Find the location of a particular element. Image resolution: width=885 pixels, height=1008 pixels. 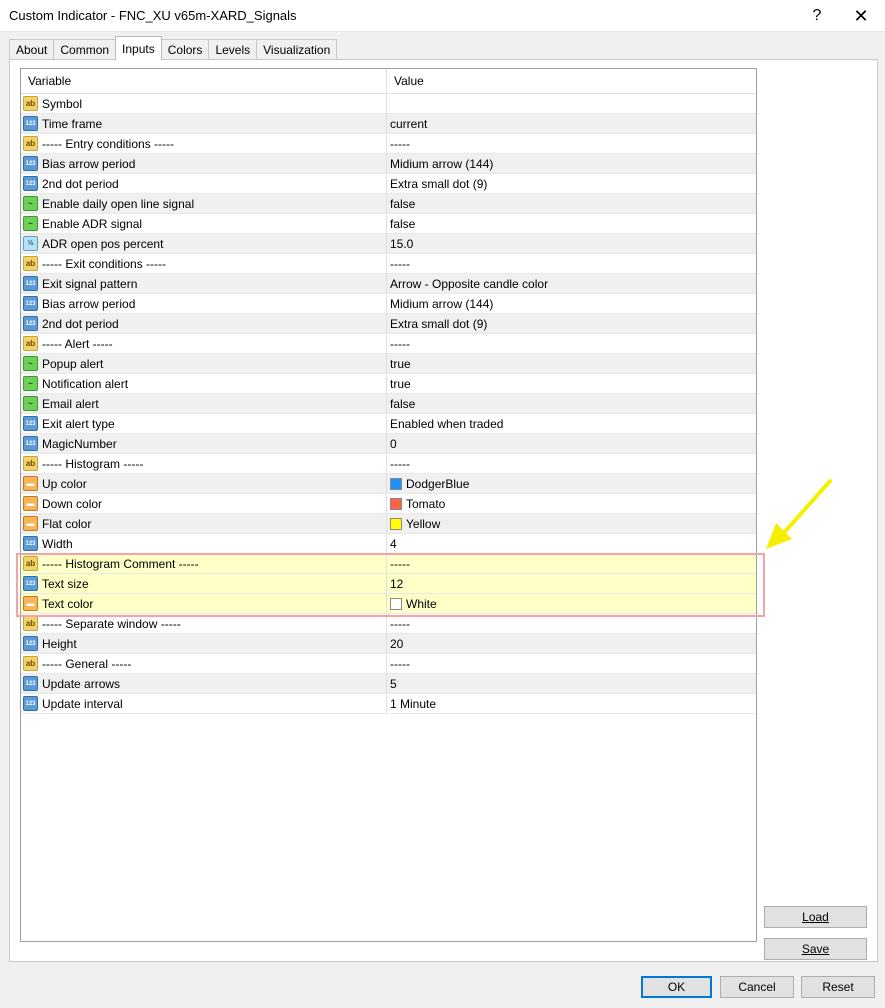

table-row: 123 Exit alert type Enabled when traded is located at coordinates (388, 424).